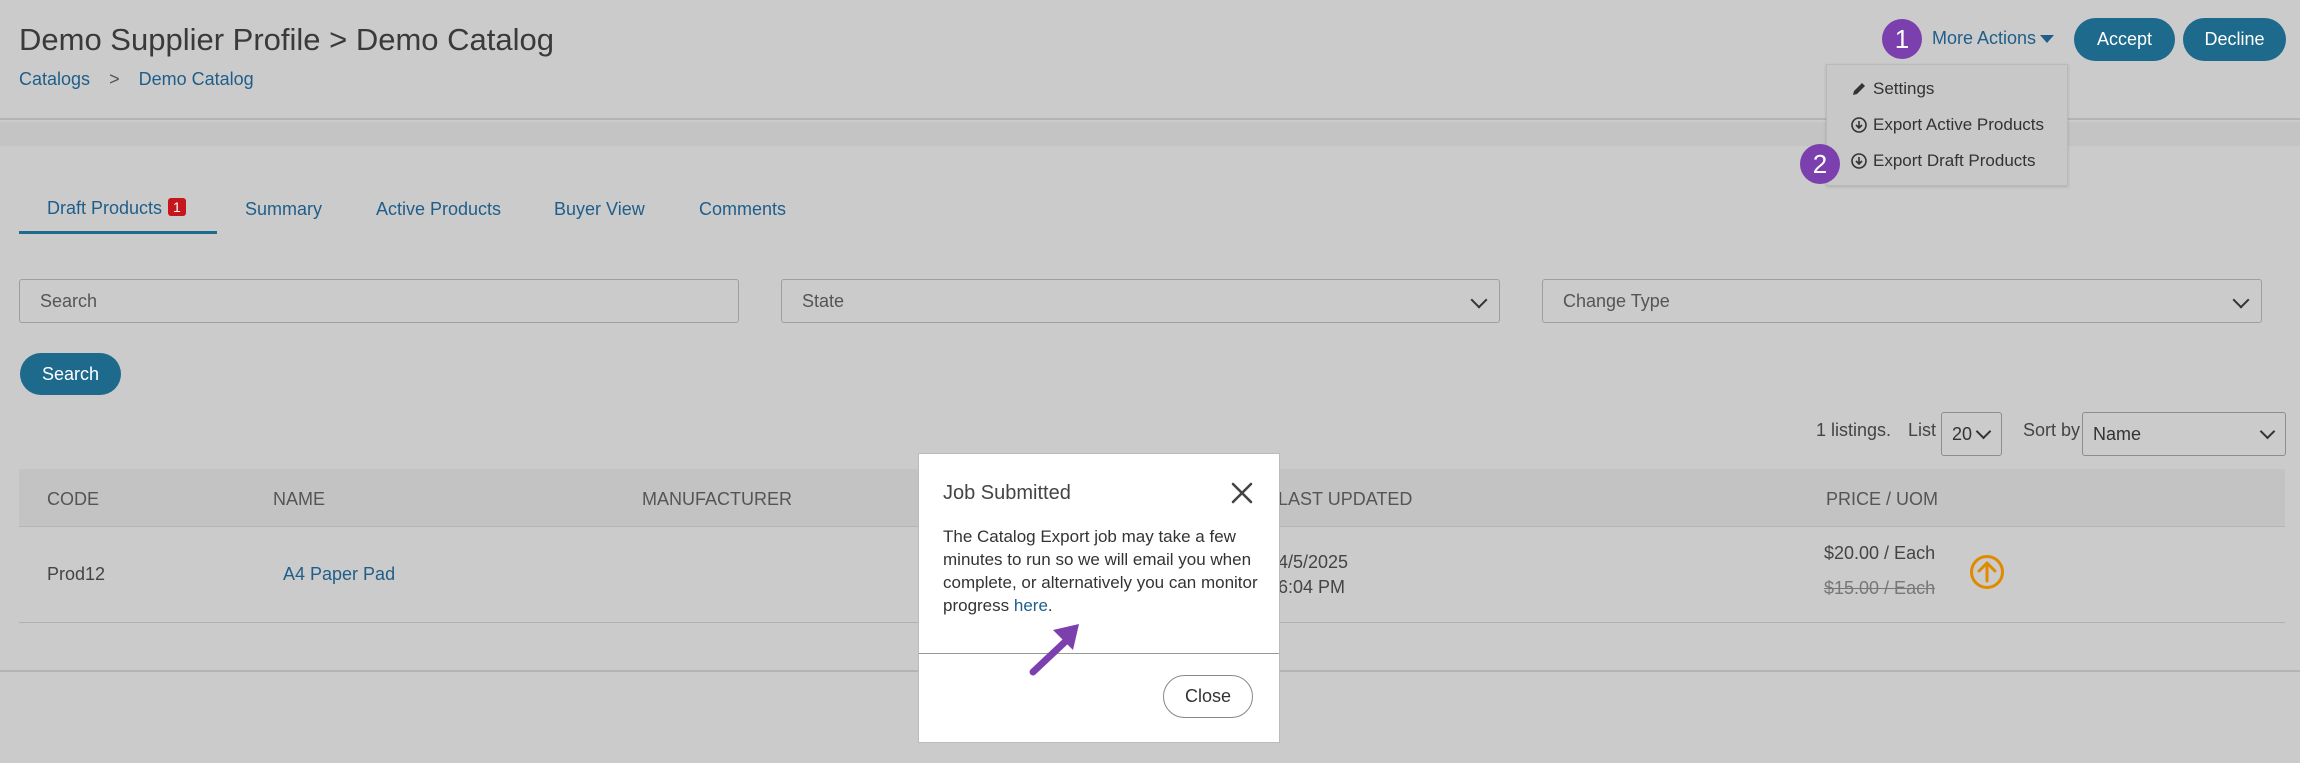  I want to click on tab-summary: Summary, so click(283, 209).